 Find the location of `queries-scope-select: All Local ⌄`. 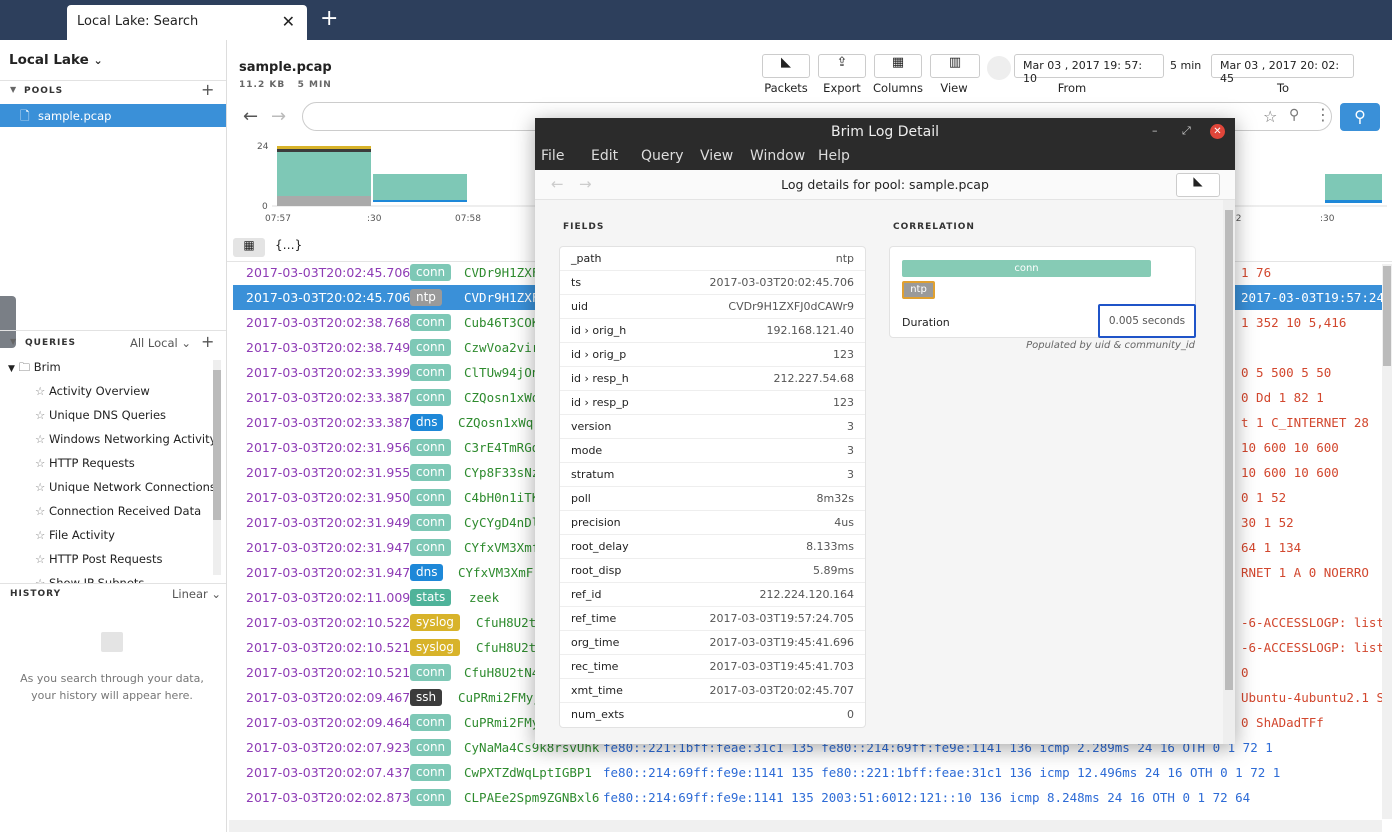

queries-scope-select: All Local ⌄ is located at coordinates (160, 343).